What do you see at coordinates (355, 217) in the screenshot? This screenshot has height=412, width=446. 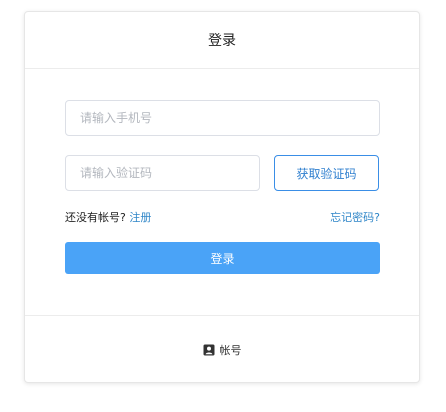 I see `forgot-password-link: 忘记密码?` at bounding box center [355, 217].